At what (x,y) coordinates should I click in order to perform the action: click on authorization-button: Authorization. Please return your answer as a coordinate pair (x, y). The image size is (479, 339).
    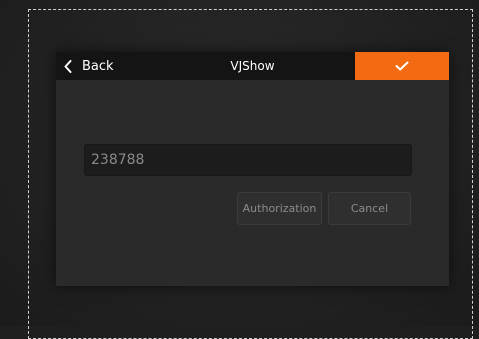
    Looking at the image, I should click on (279, 208).